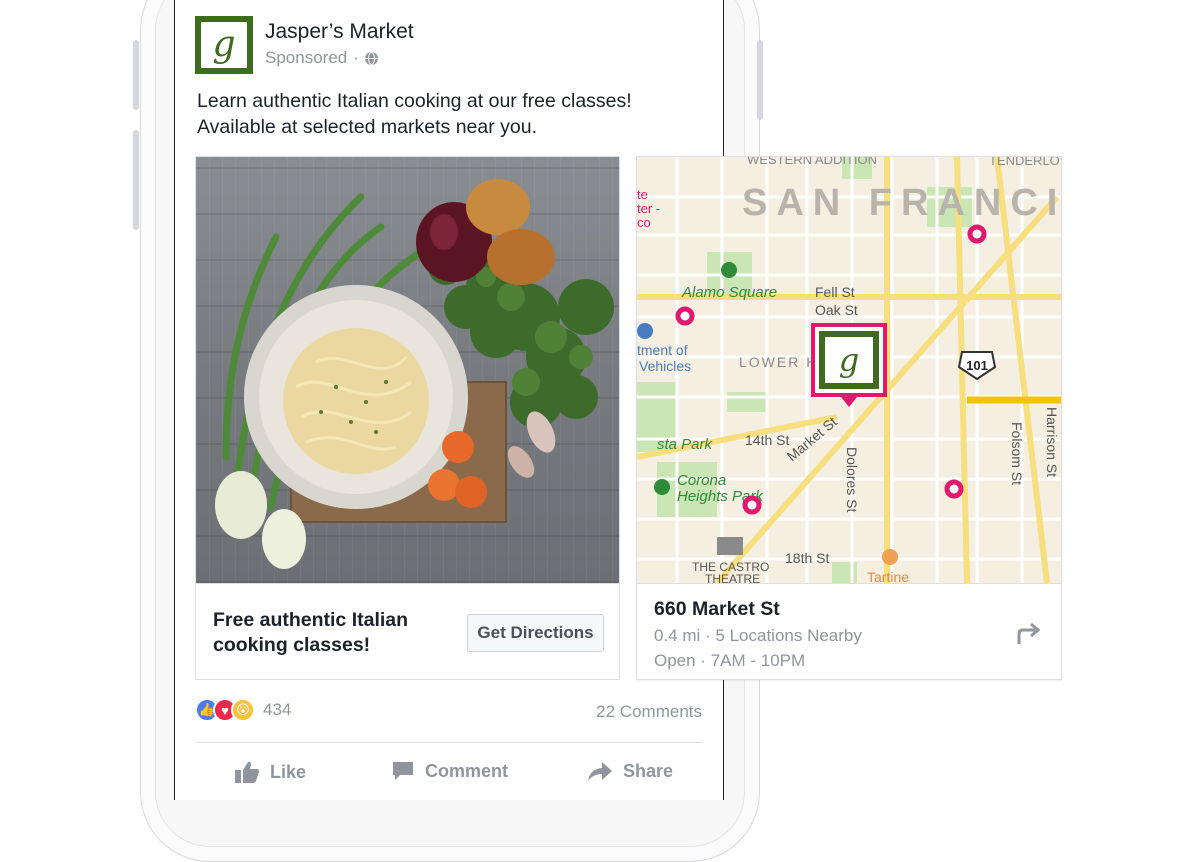 The width and height of the screenshot is (1200, 862). I want to click on comment-label: Comment, so click(467, 770).